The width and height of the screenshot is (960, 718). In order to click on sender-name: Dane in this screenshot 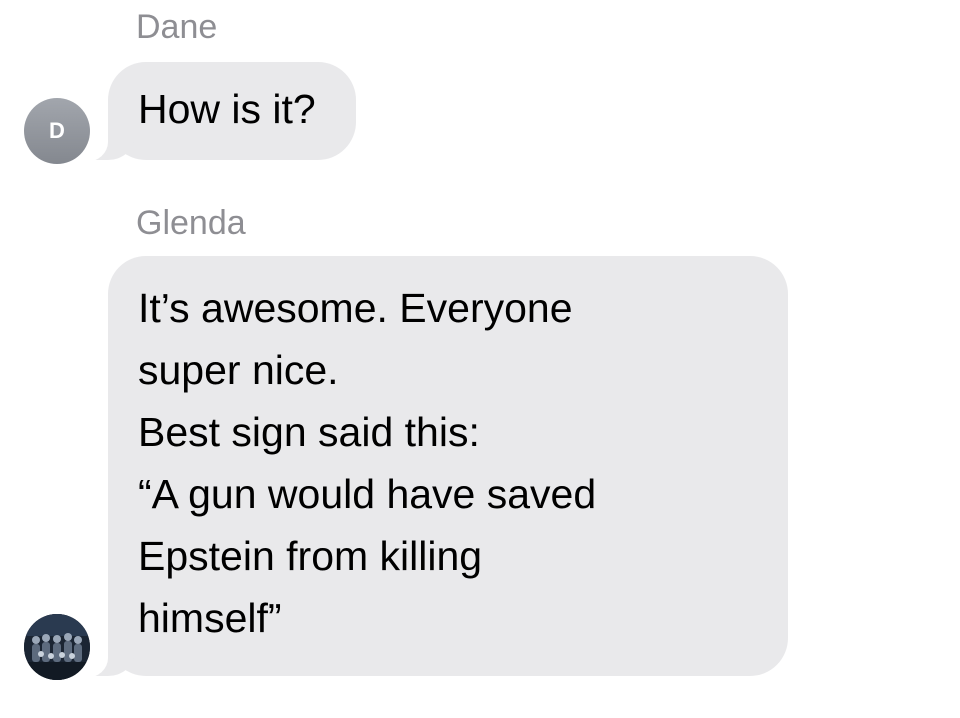, I will do `click(177, 27)`.